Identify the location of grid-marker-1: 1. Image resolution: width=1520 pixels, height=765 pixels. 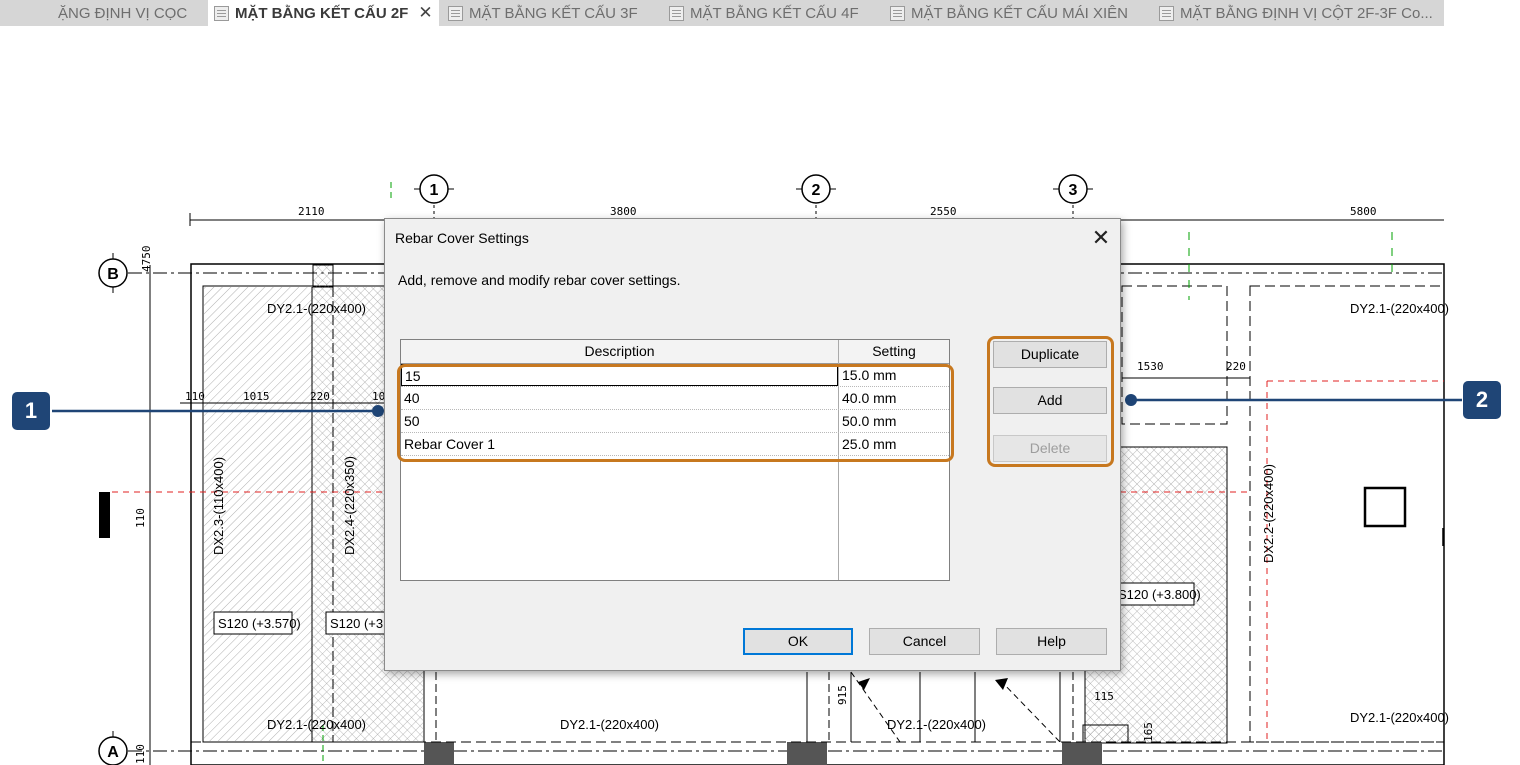
(434, 189).